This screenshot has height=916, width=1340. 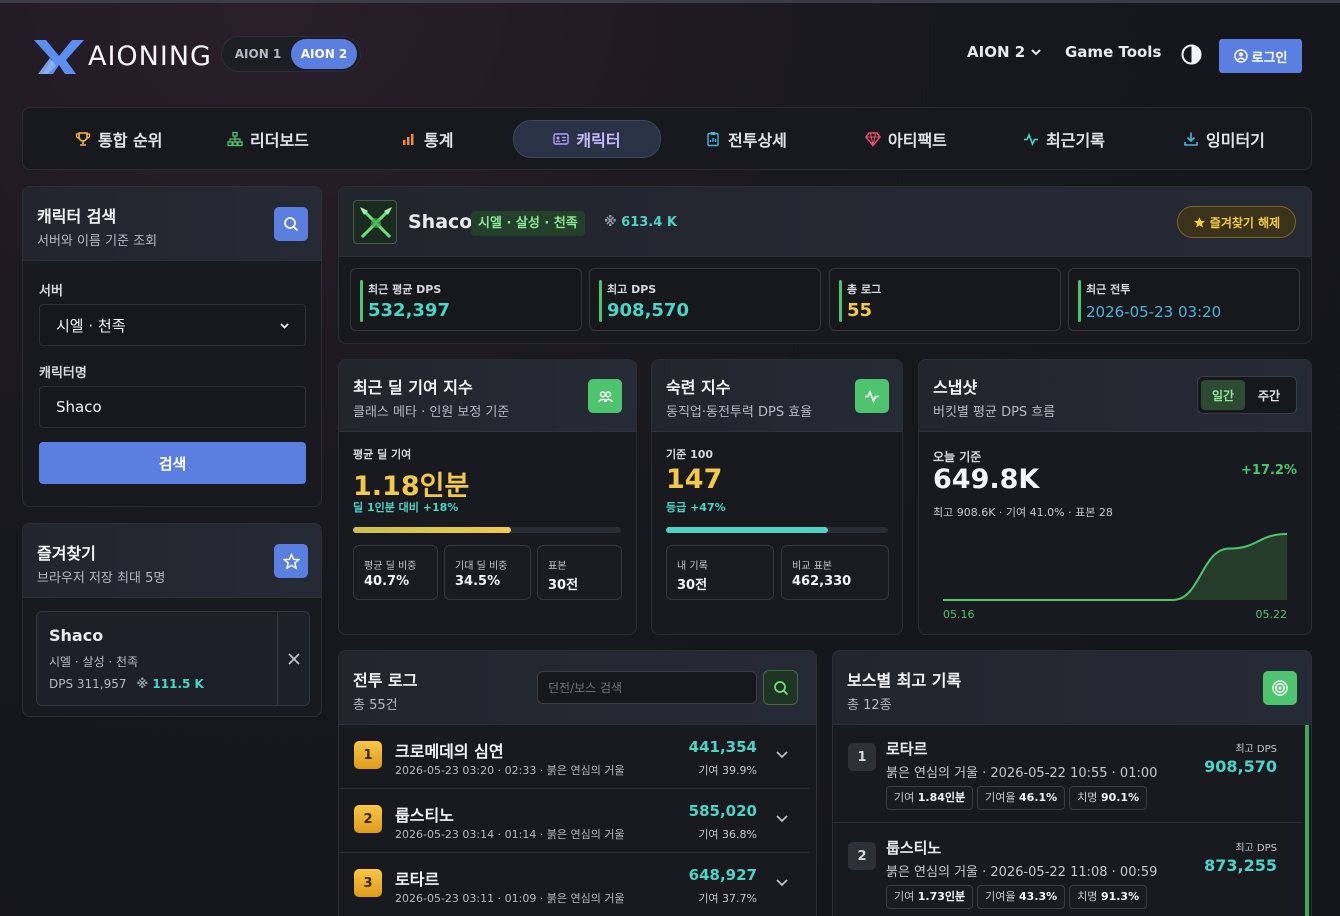 I want to click on nav-label: 아티팩트, so click(x=917, y=140).